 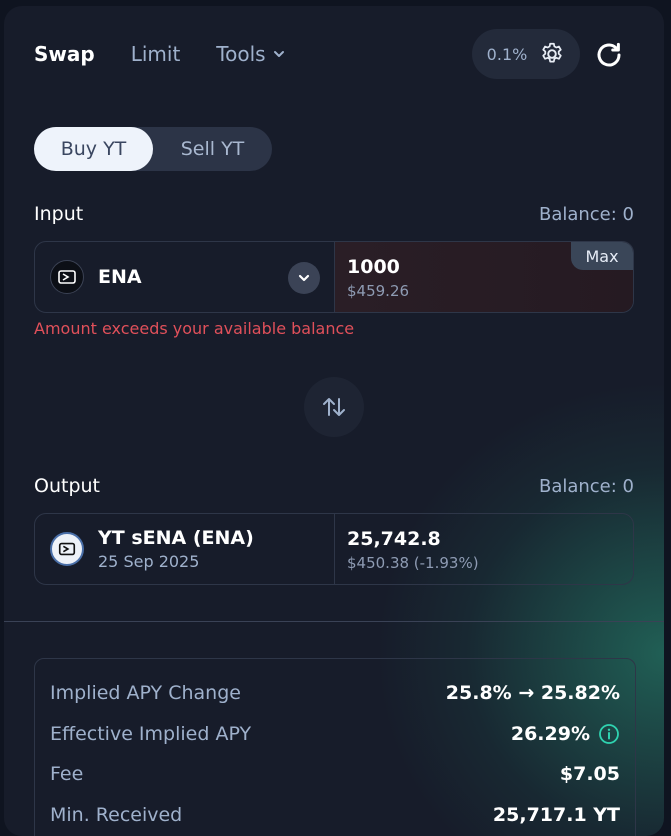 I want to click on yt-sena-logo-icon, so click(x=67, y=549).